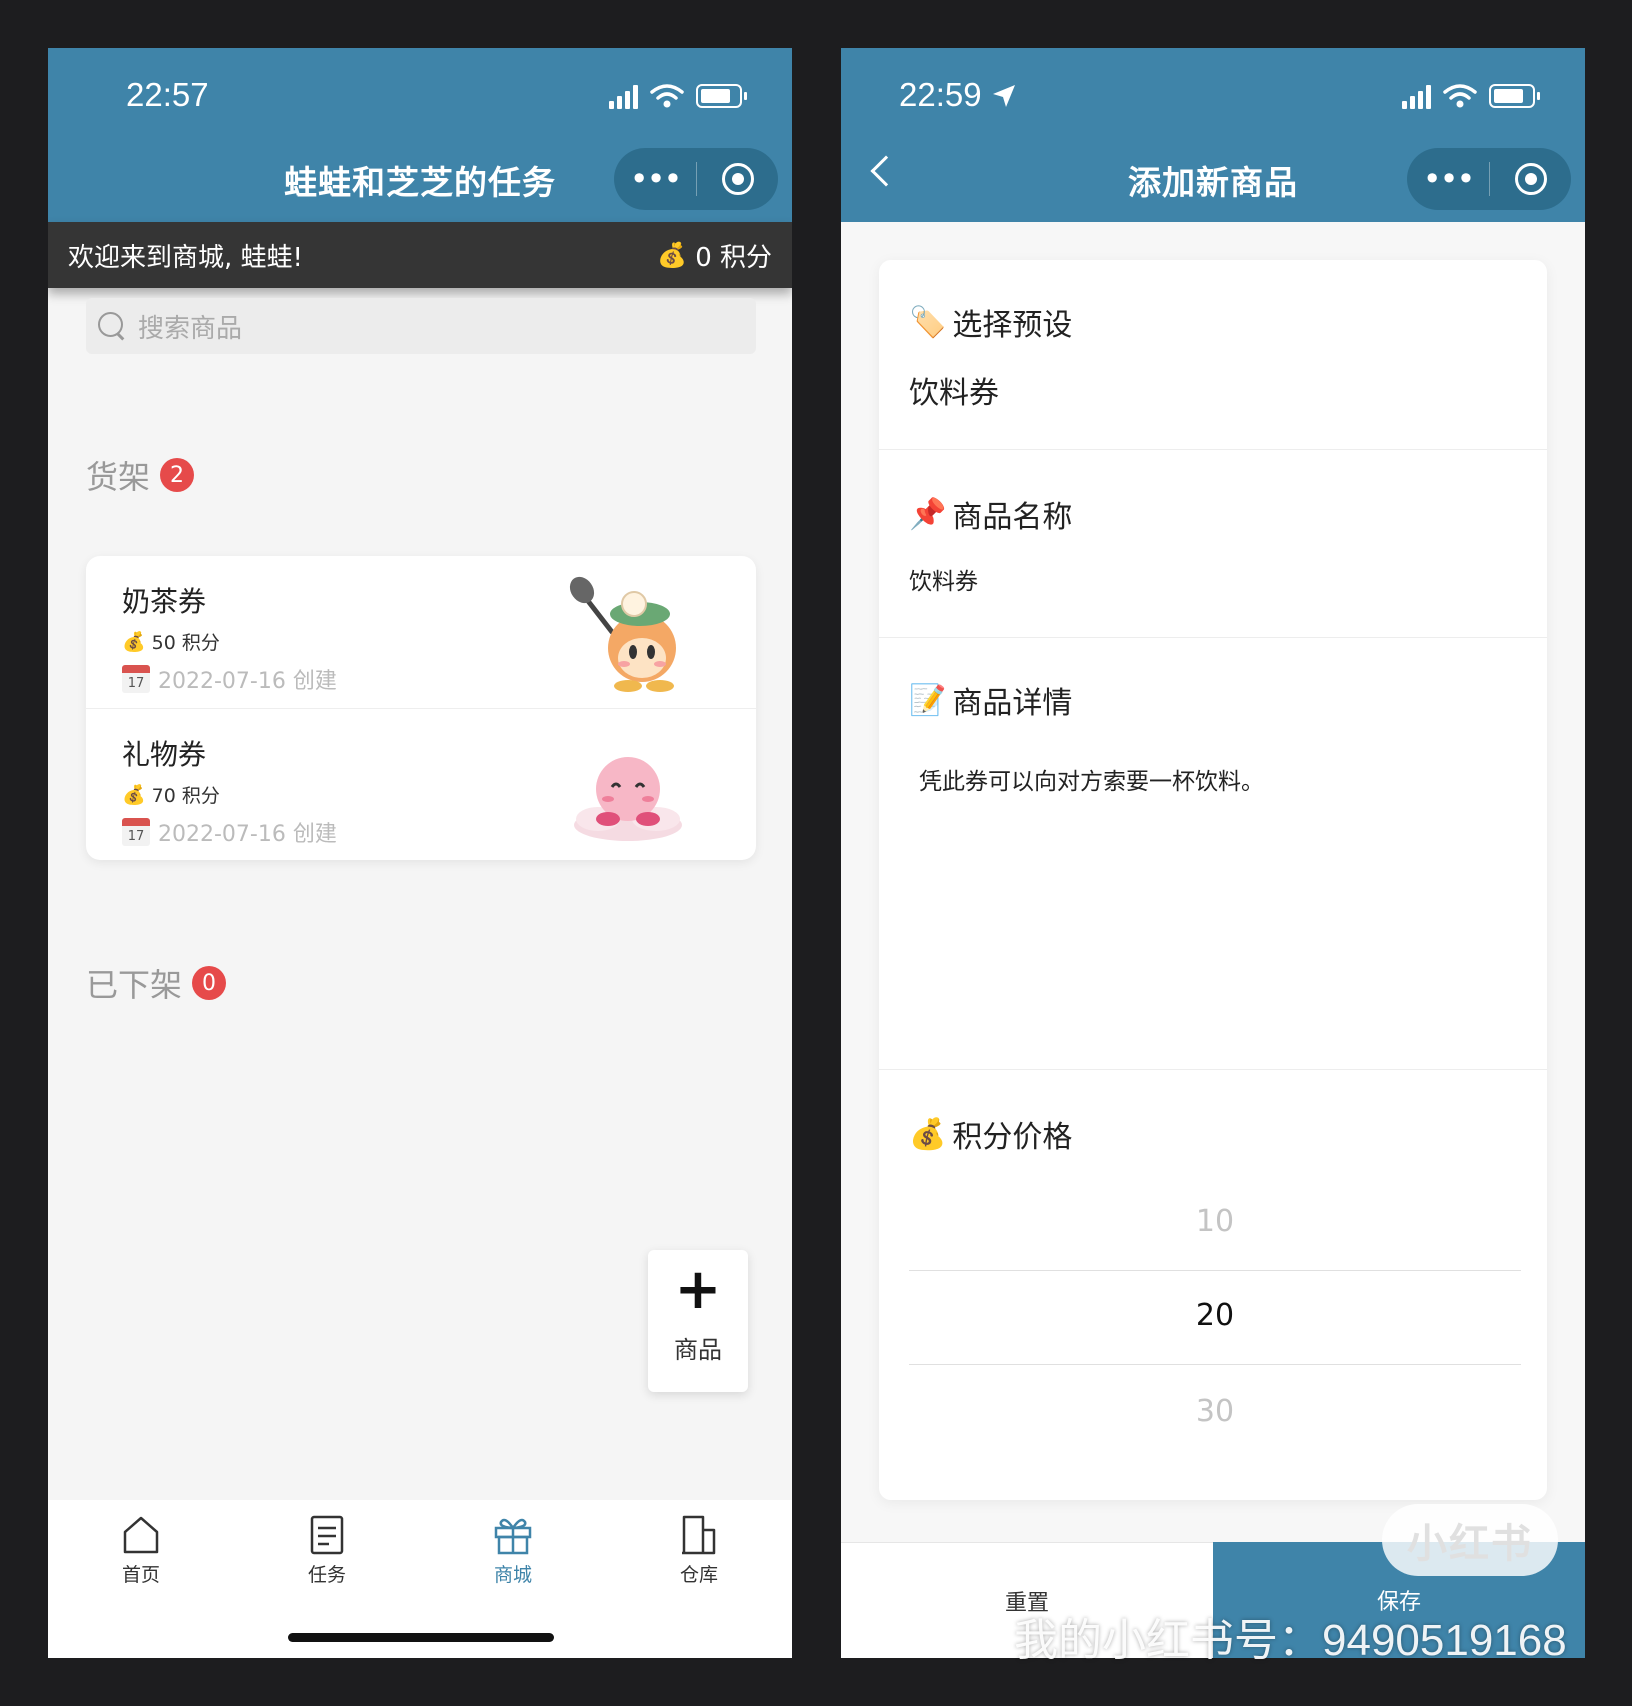 This screenshot has height=1706, width=1632. I want to click on tab-shop: 商城, so click(513, 1550).